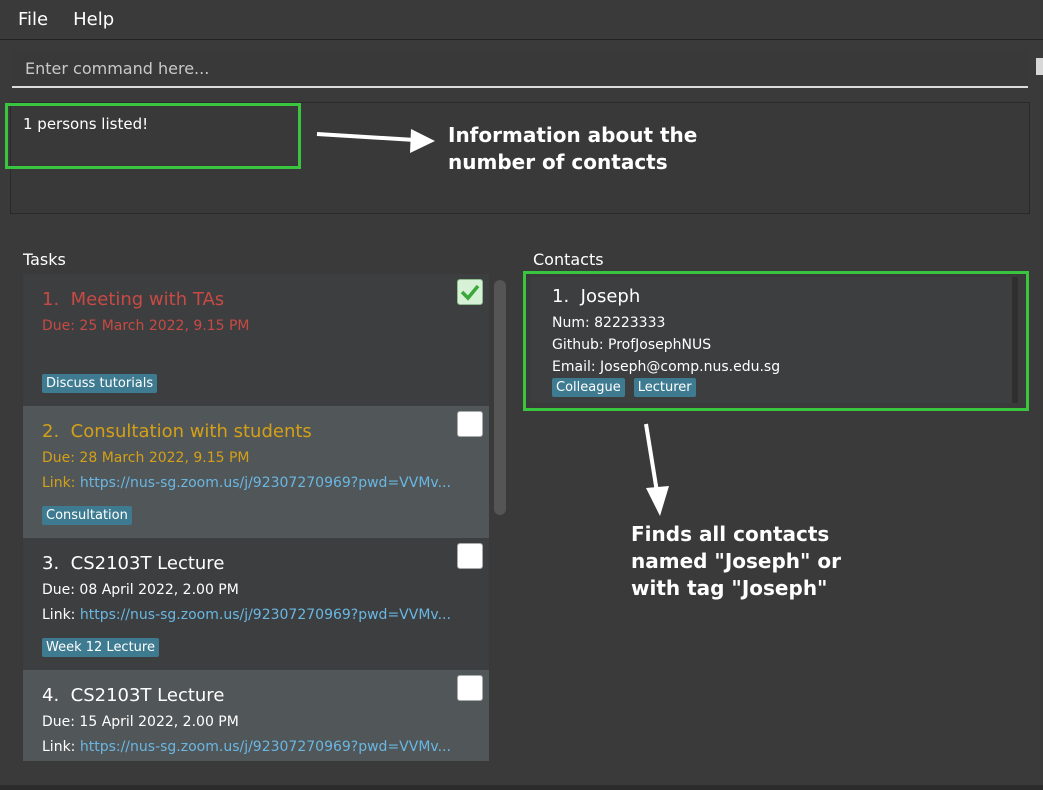  Describe the element at coordinates (100, 383) in the screenshot. I see `task-tag: Discuss tutorials` at that location.